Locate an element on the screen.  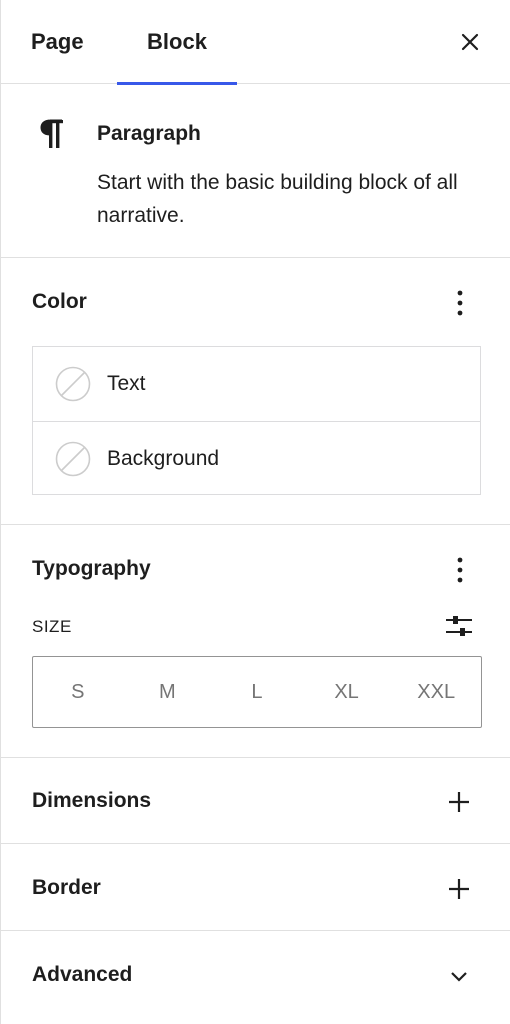
dimensions-add-button is located at coordinates (459, 802).